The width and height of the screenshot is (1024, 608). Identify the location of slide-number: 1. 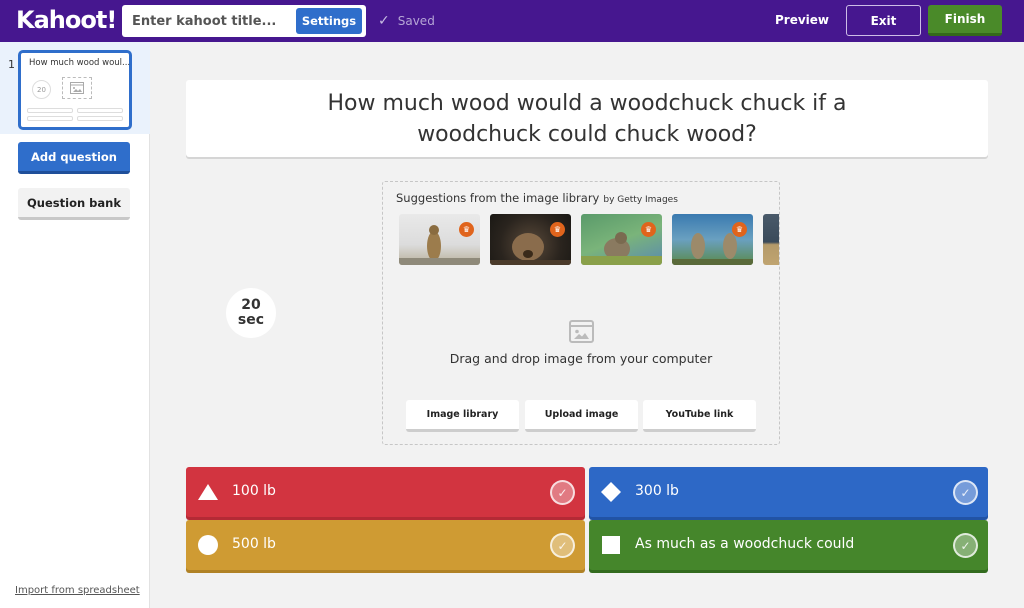
(11, 64).